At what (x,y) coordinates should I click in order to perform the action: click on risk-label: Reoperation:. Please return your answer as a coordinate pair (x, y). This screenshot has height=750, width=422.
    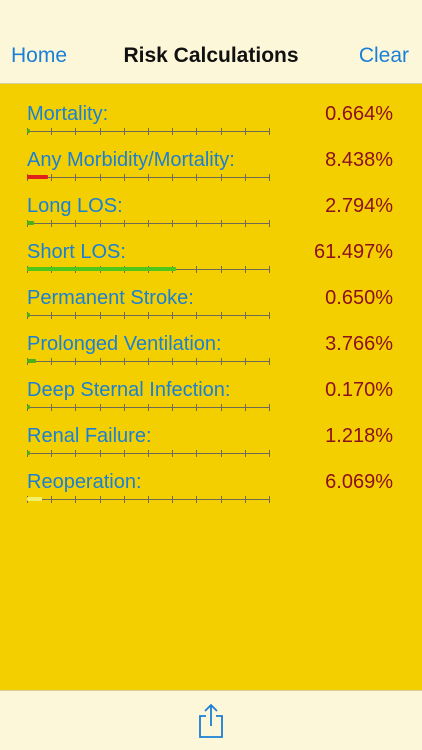
    Looking at the image, I should click on (84, 482).